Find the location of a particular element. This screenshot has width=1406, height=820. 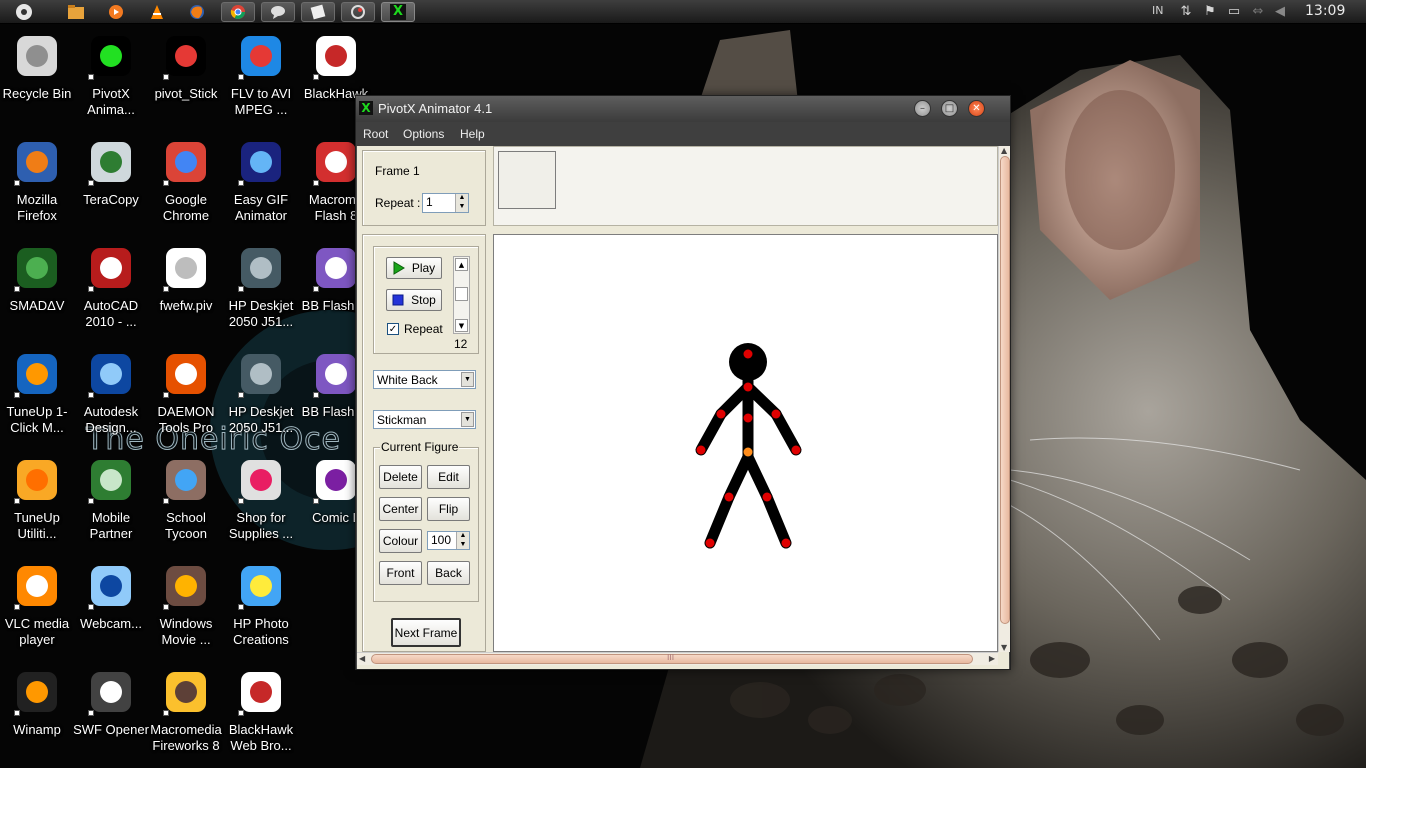

desktop-icon-smadav: SMADΔV is located at coordinates (37, 288).